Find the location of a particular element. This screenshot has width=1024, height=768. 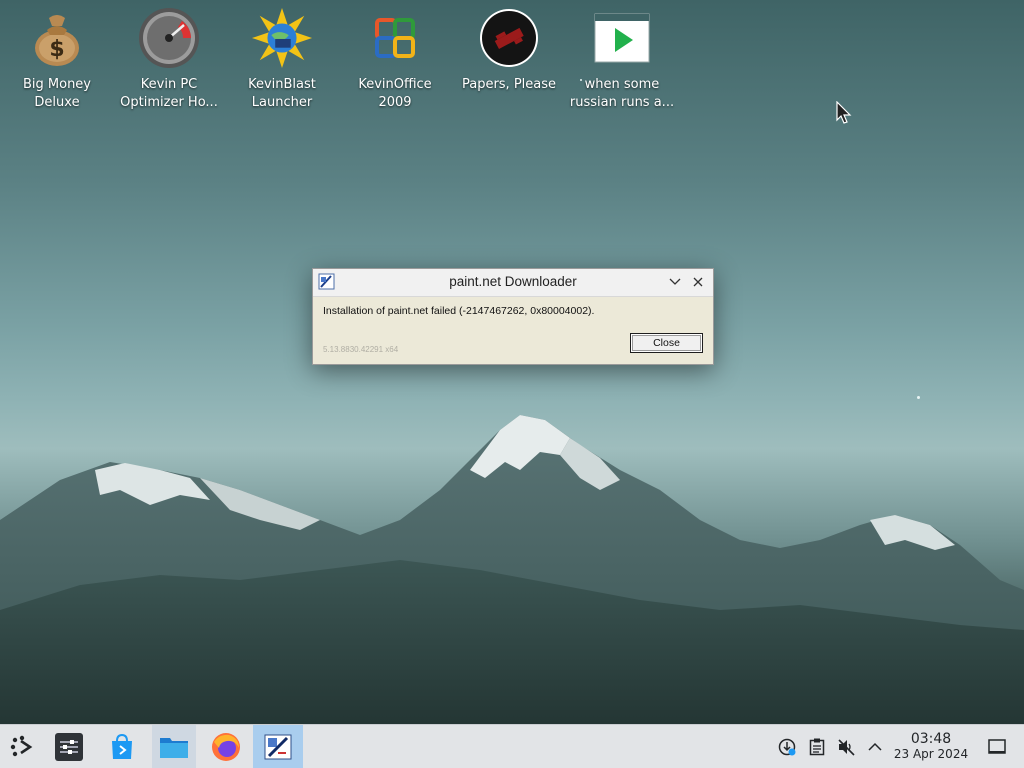

money-bag-icon: $ is located at coordinates (57, 38).